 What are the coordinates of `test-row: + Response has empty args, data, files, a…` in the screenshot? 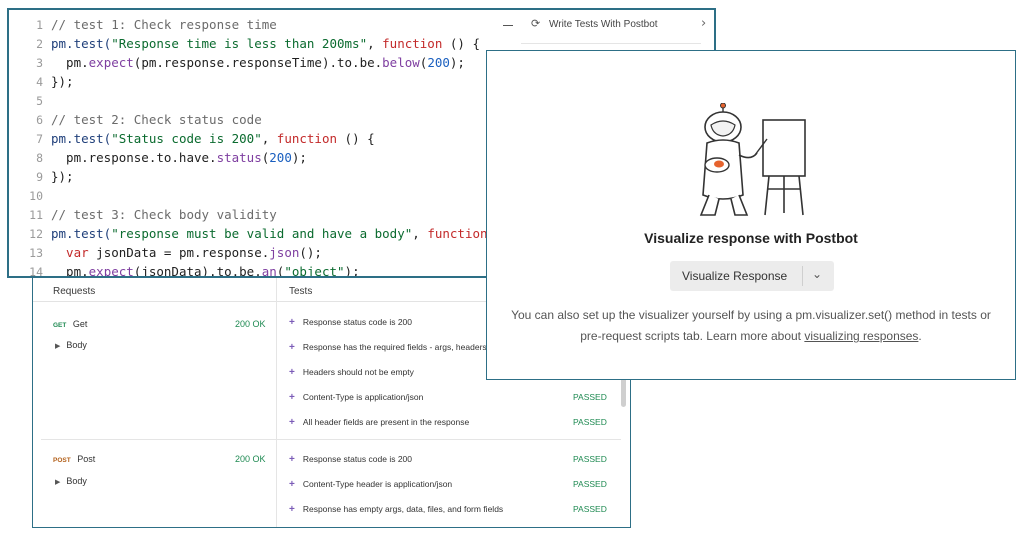 It's located at (396, 509).